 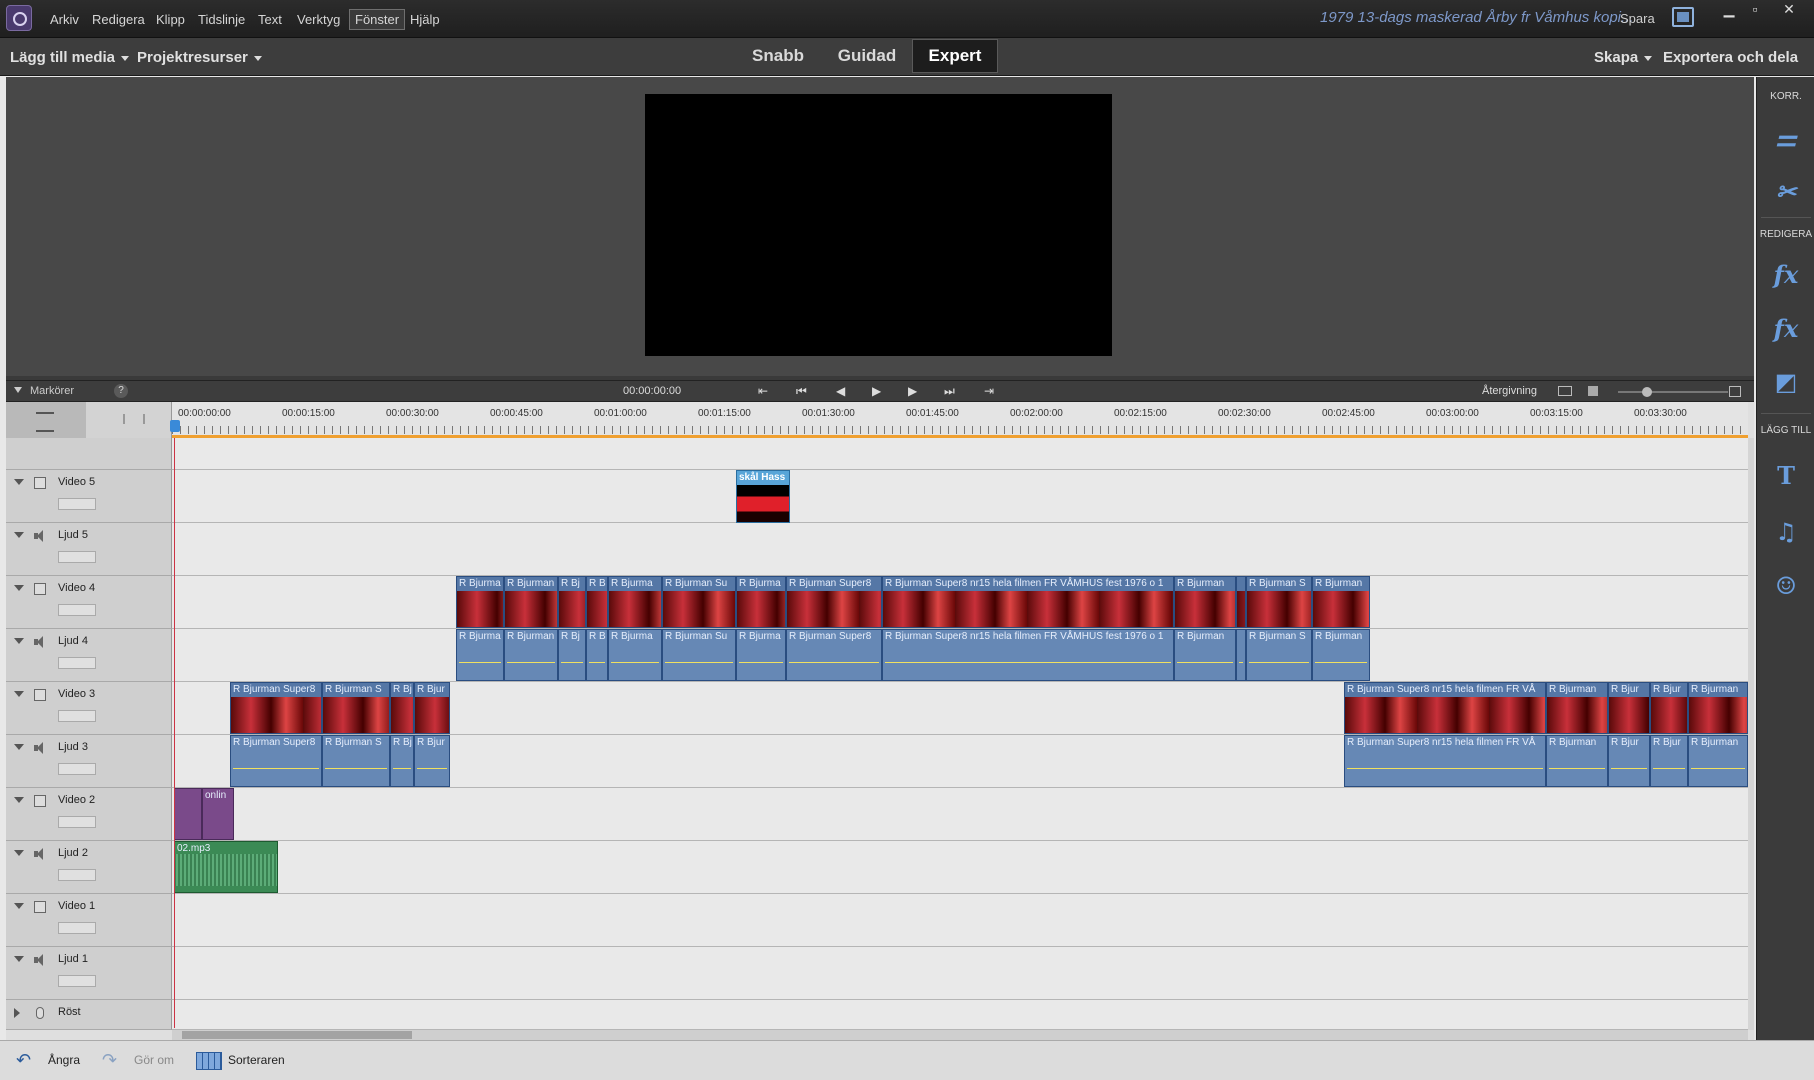 I want to click on tab-expert: Expert, so click(x=955, y=56).